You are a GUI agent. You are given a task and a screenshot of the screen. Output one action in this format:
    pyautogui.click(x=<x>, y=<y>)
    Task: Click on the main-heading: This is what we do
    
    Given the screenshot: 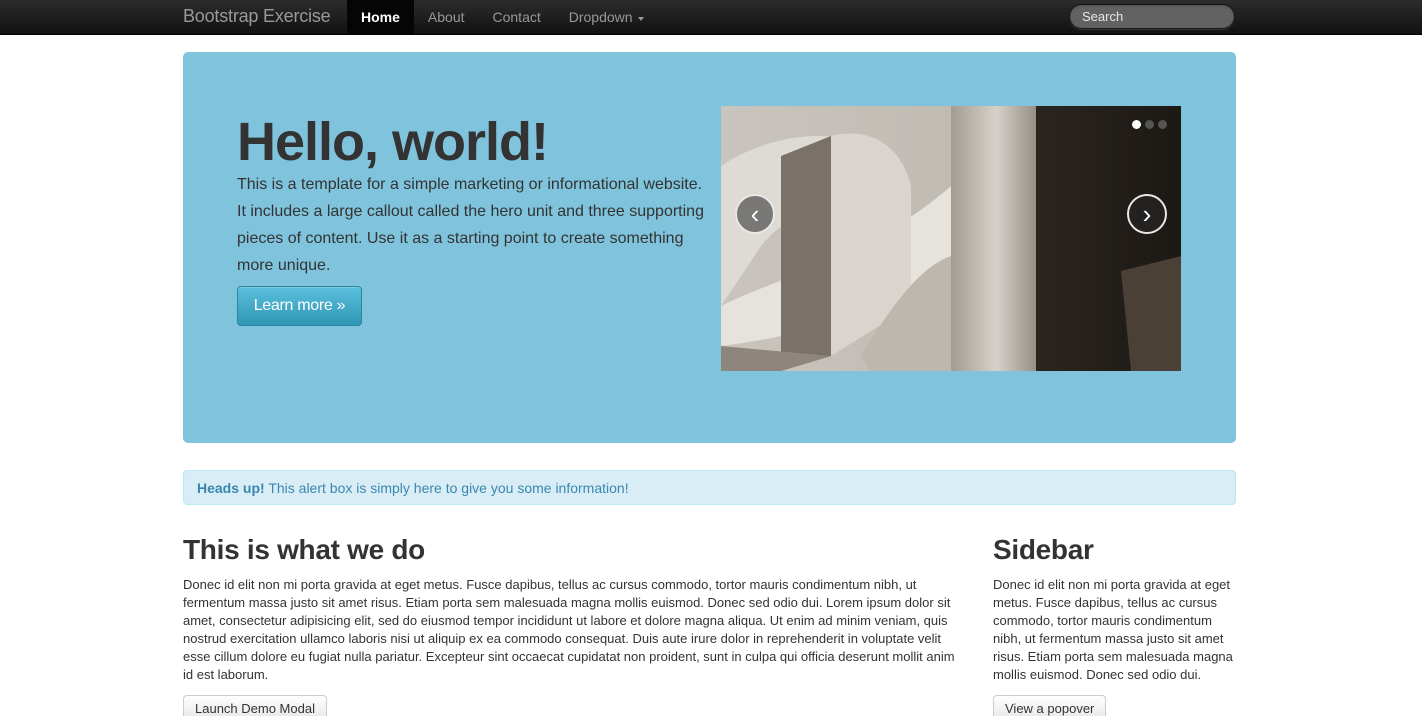 What is the action you would take?
    pyautogui.click(x=304, y=549)
    